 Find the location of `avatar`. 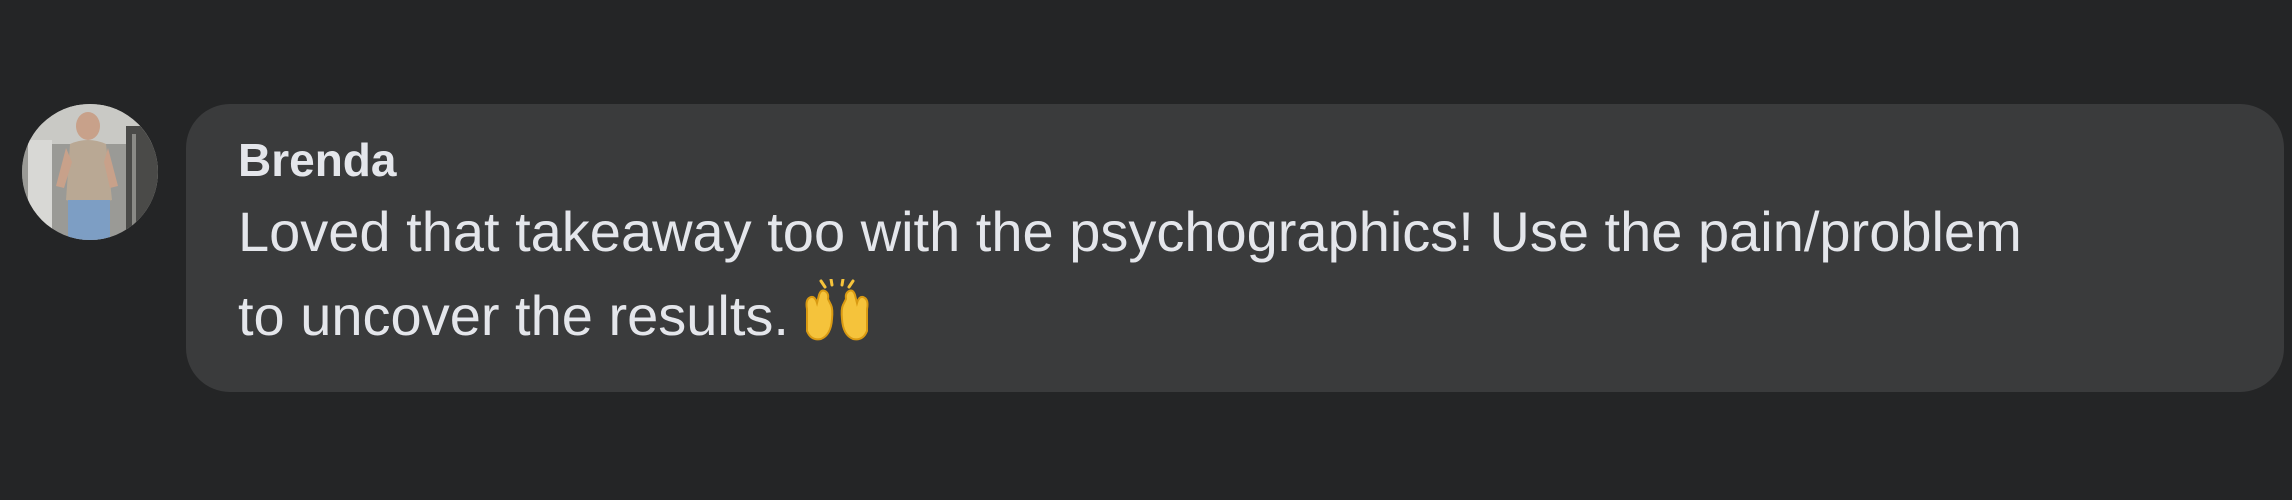

avatar is located at coordinates (90, 172).